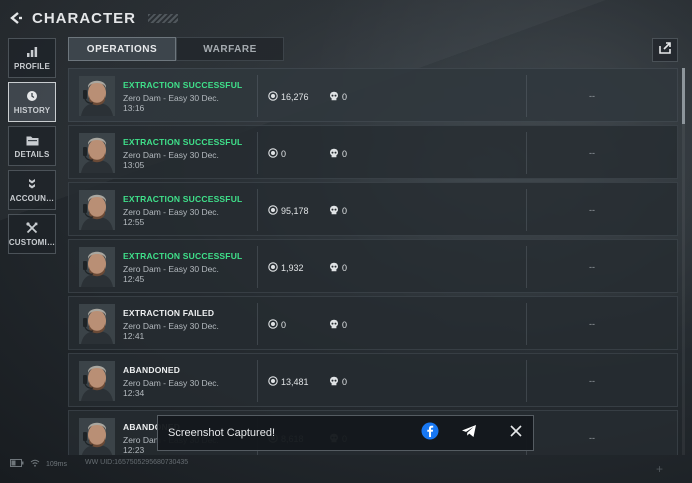 The width and height of the screenshot is (692, 483). Describe the element at coordinates (222, 433) in the screenshot. I see `toast-message: Screenshot Captured!` at that location.